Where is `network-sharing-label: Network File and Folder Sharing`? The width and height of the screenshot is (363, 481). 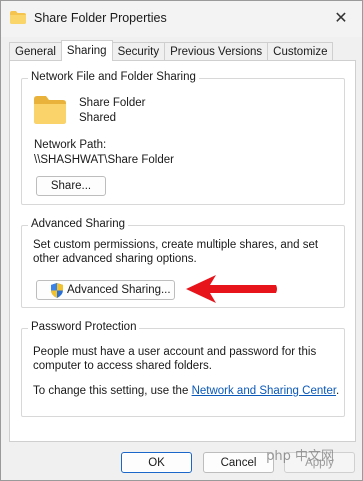
network-sharing-label: Network File and Folder Sharing is located at coordinates (113, 77).